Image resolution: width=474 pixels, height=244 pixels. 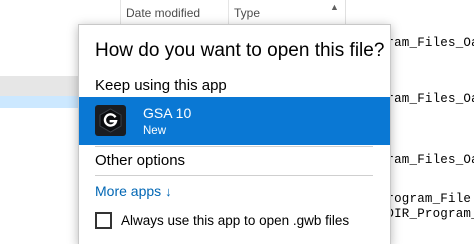 What do you see at coordinates (161, 85) in the screenshot?
I see `keep-using-heading: Keep using this app` at bounding box center [161, 85].